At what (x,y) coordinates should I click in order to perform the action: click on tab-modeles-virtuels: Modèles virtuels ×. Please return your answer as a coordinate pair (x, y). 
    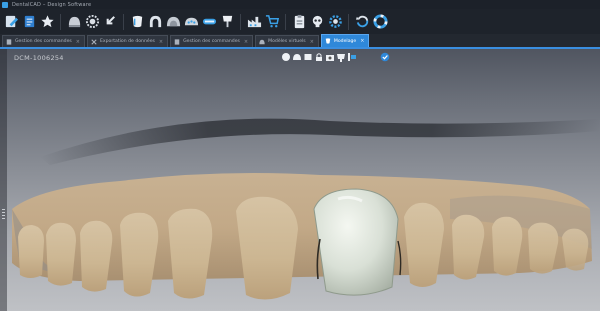
    Looking at the image, I should click on (287, 41).